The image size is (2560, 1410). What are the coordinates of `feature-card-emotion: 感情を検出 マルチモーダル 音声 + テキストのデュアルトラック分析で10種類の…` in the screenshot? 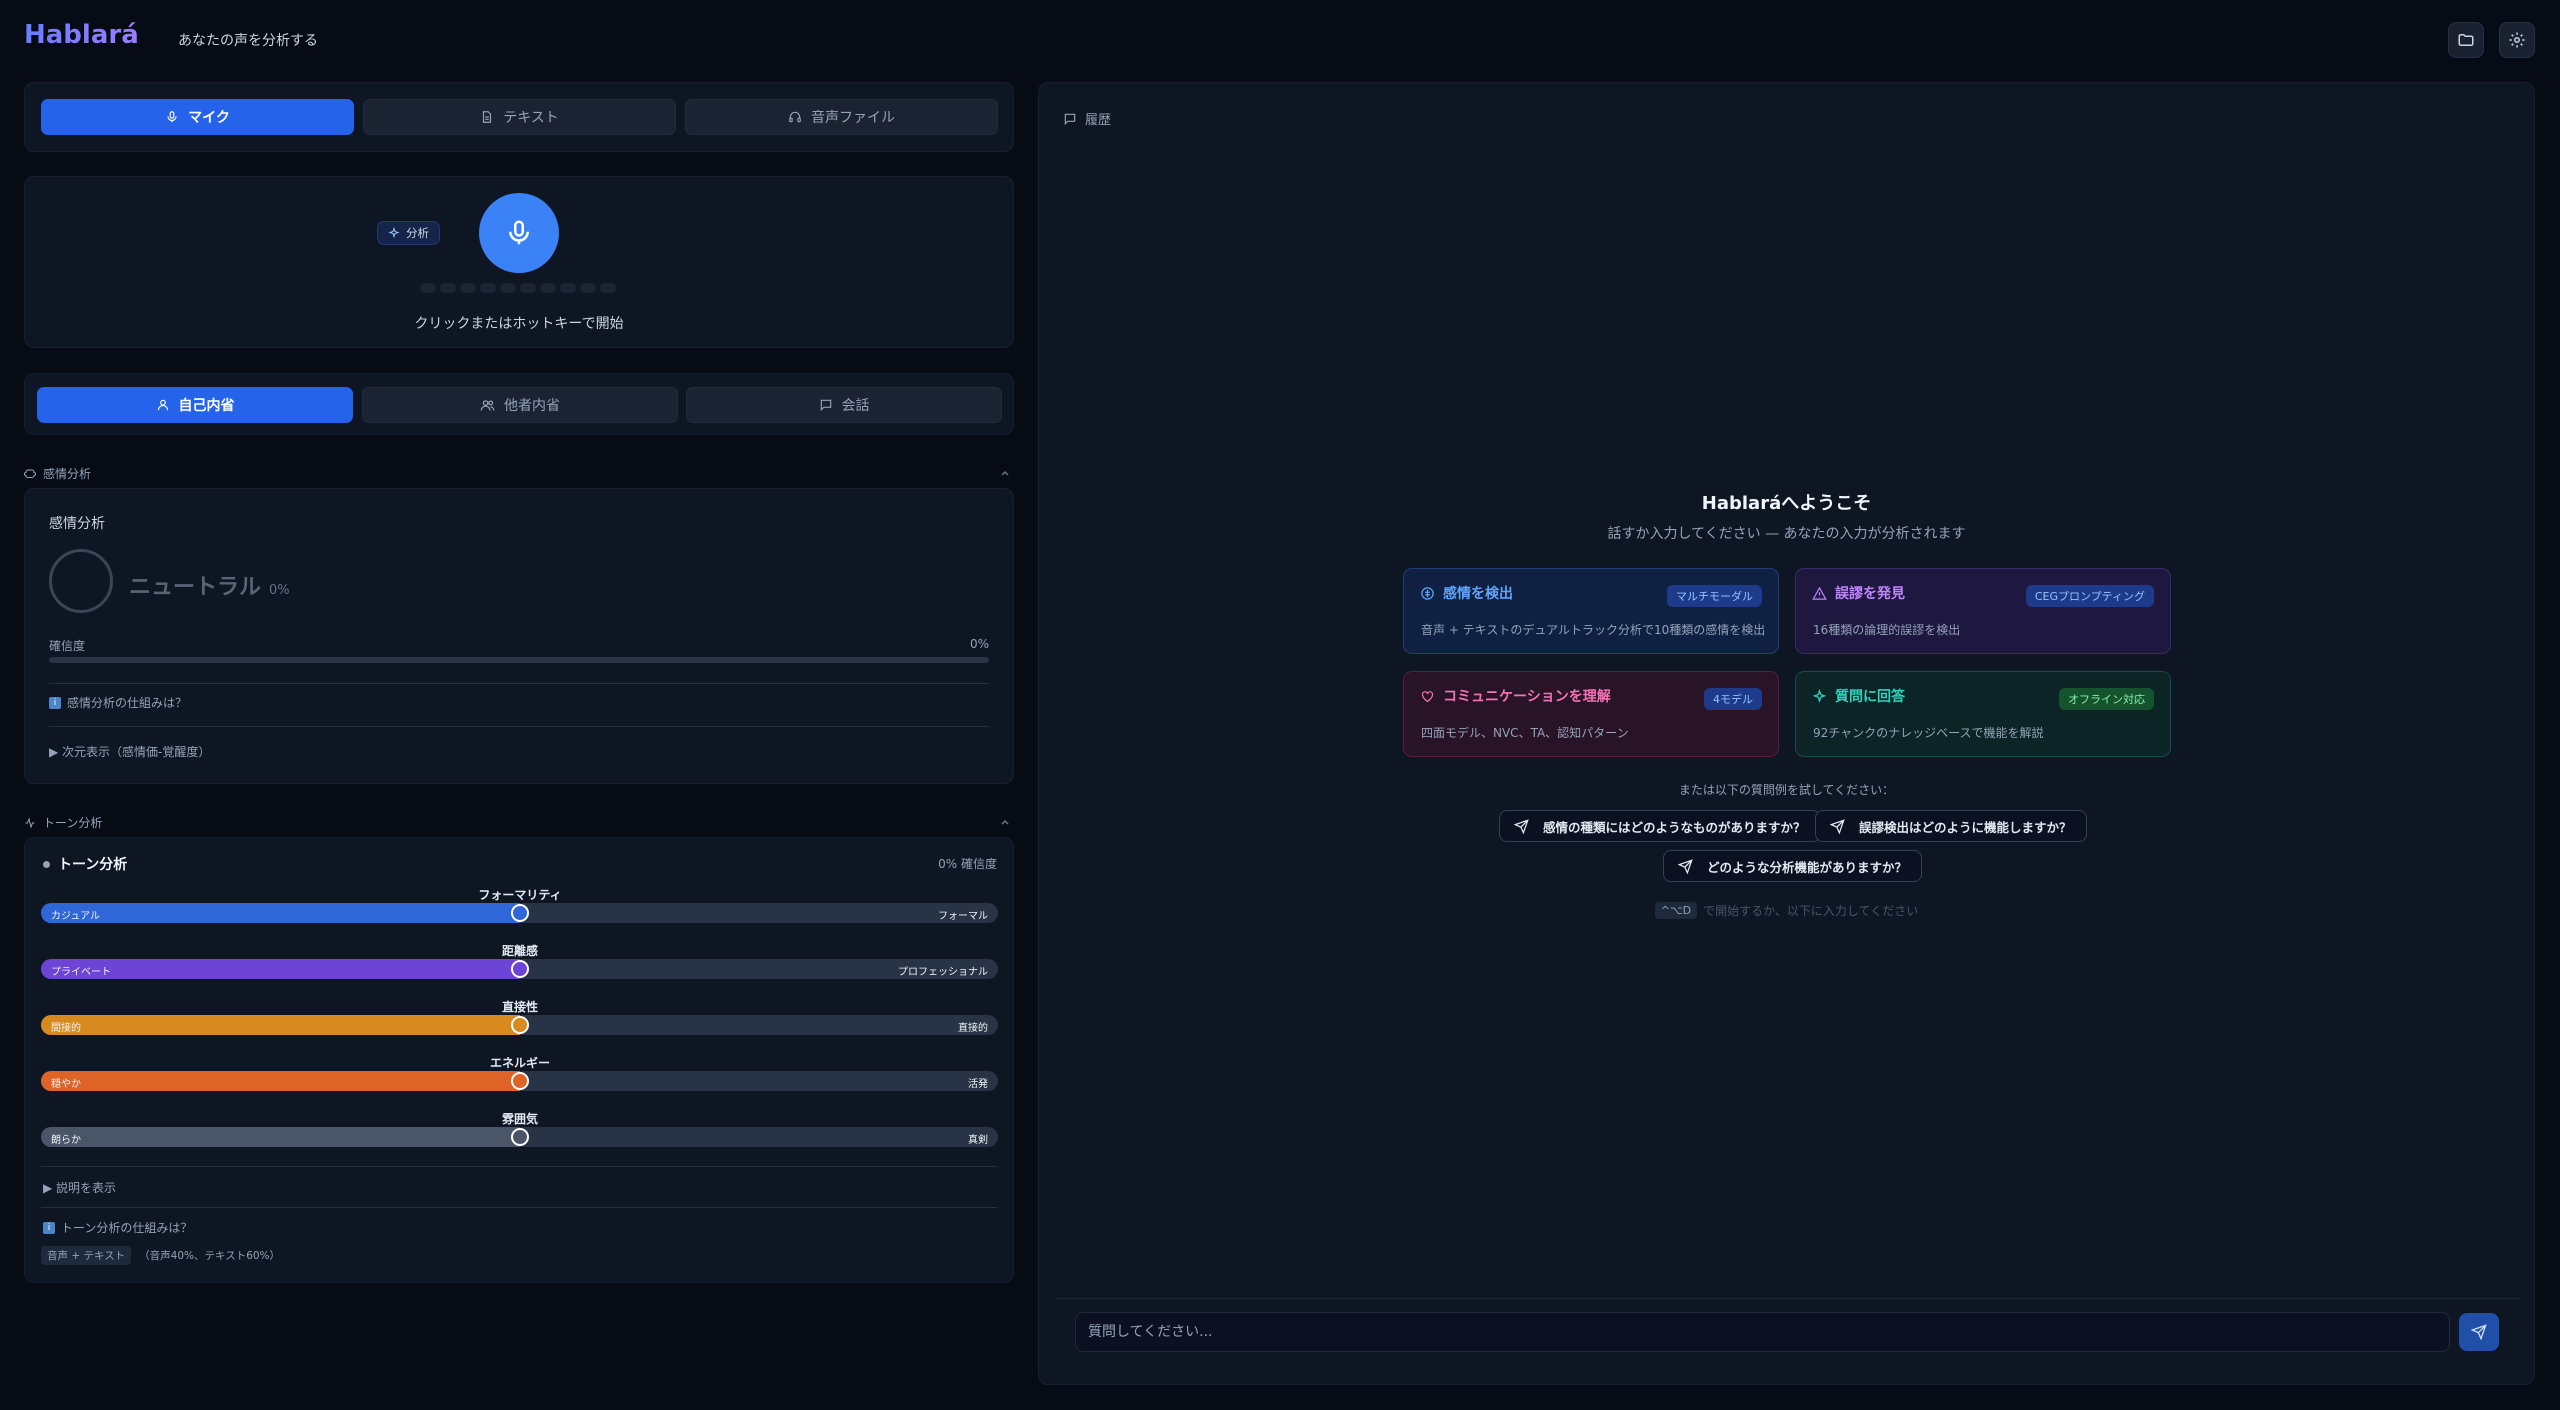 It's located at (1591, 611).